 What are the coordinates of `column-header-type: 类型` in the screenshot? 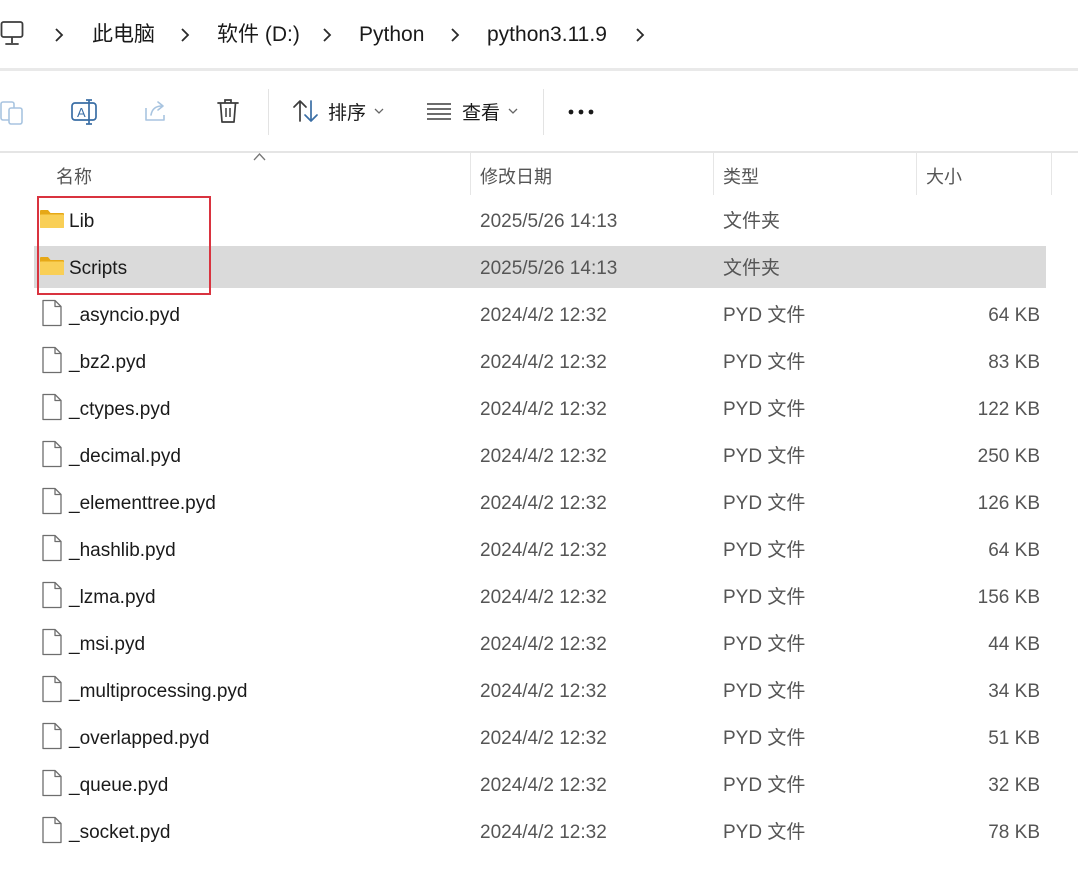 It's located at (815, 174).